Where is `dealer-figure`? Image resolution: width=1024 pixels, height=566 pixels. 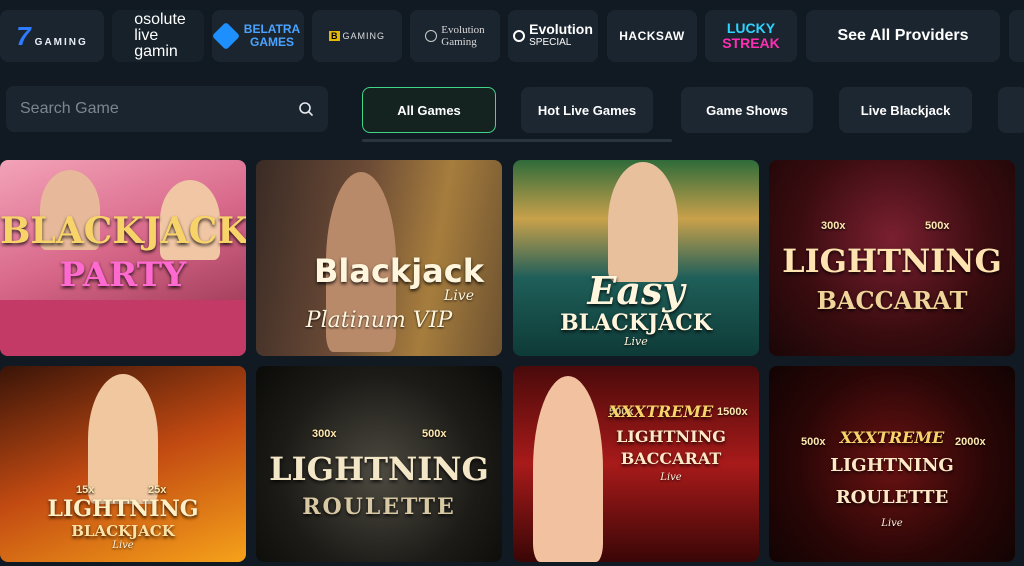
dealer-figure is located at coordinates (643, 222).